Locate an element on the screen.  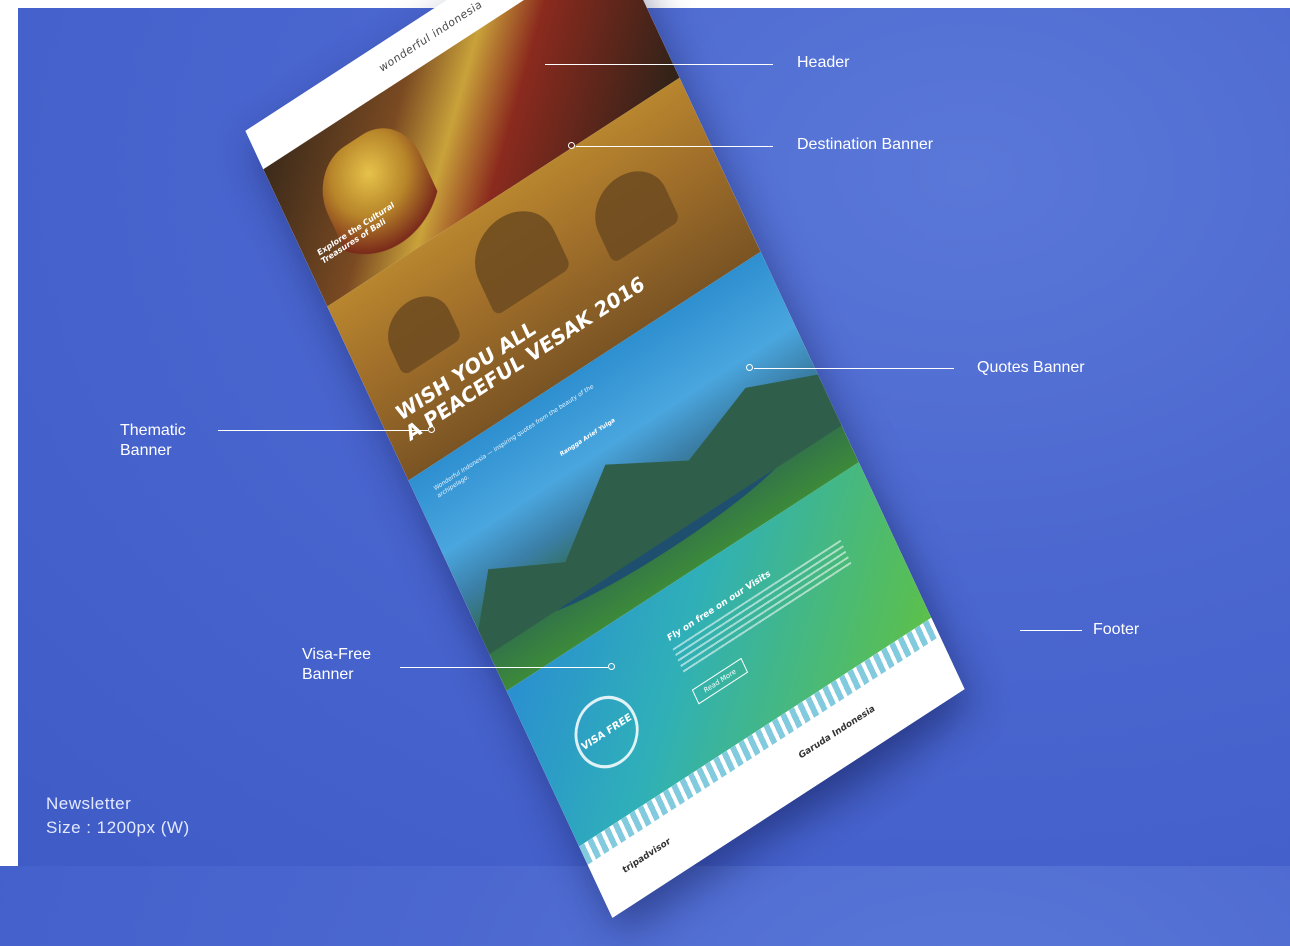
visa-callout-dot is located at coordinates (611, 666).